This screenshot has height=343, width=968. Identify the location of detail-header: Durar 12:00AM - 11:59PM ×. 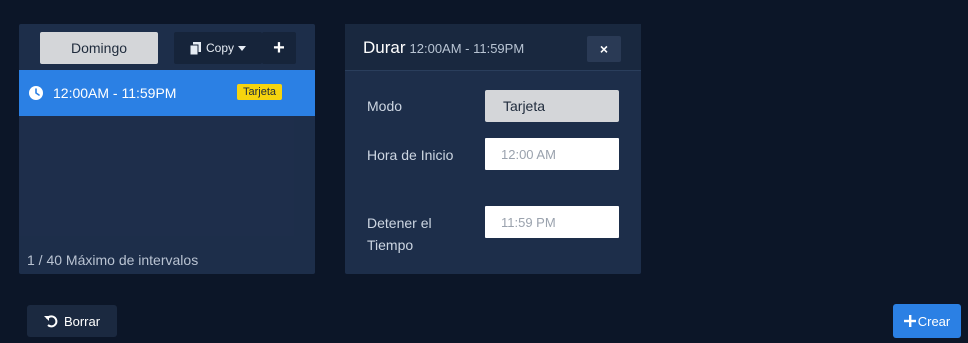
(493, 47).